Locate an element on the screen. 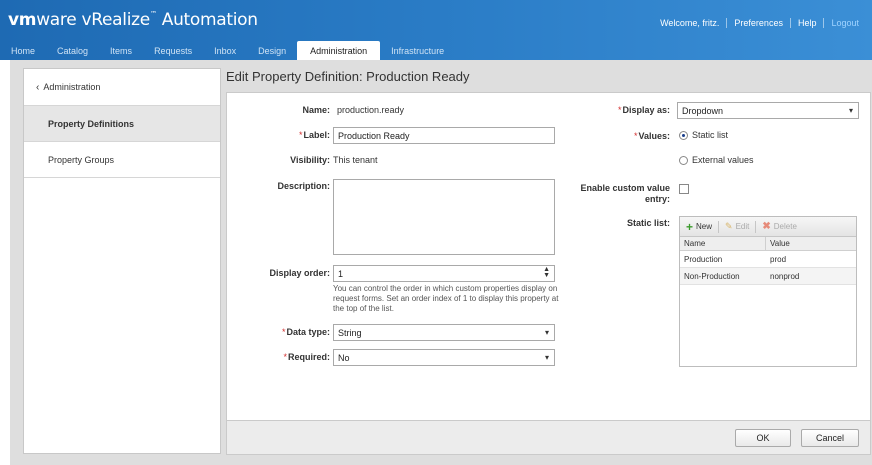 The image size is (872, 465). logo-ware: ware is located at coordinates (56, 20).